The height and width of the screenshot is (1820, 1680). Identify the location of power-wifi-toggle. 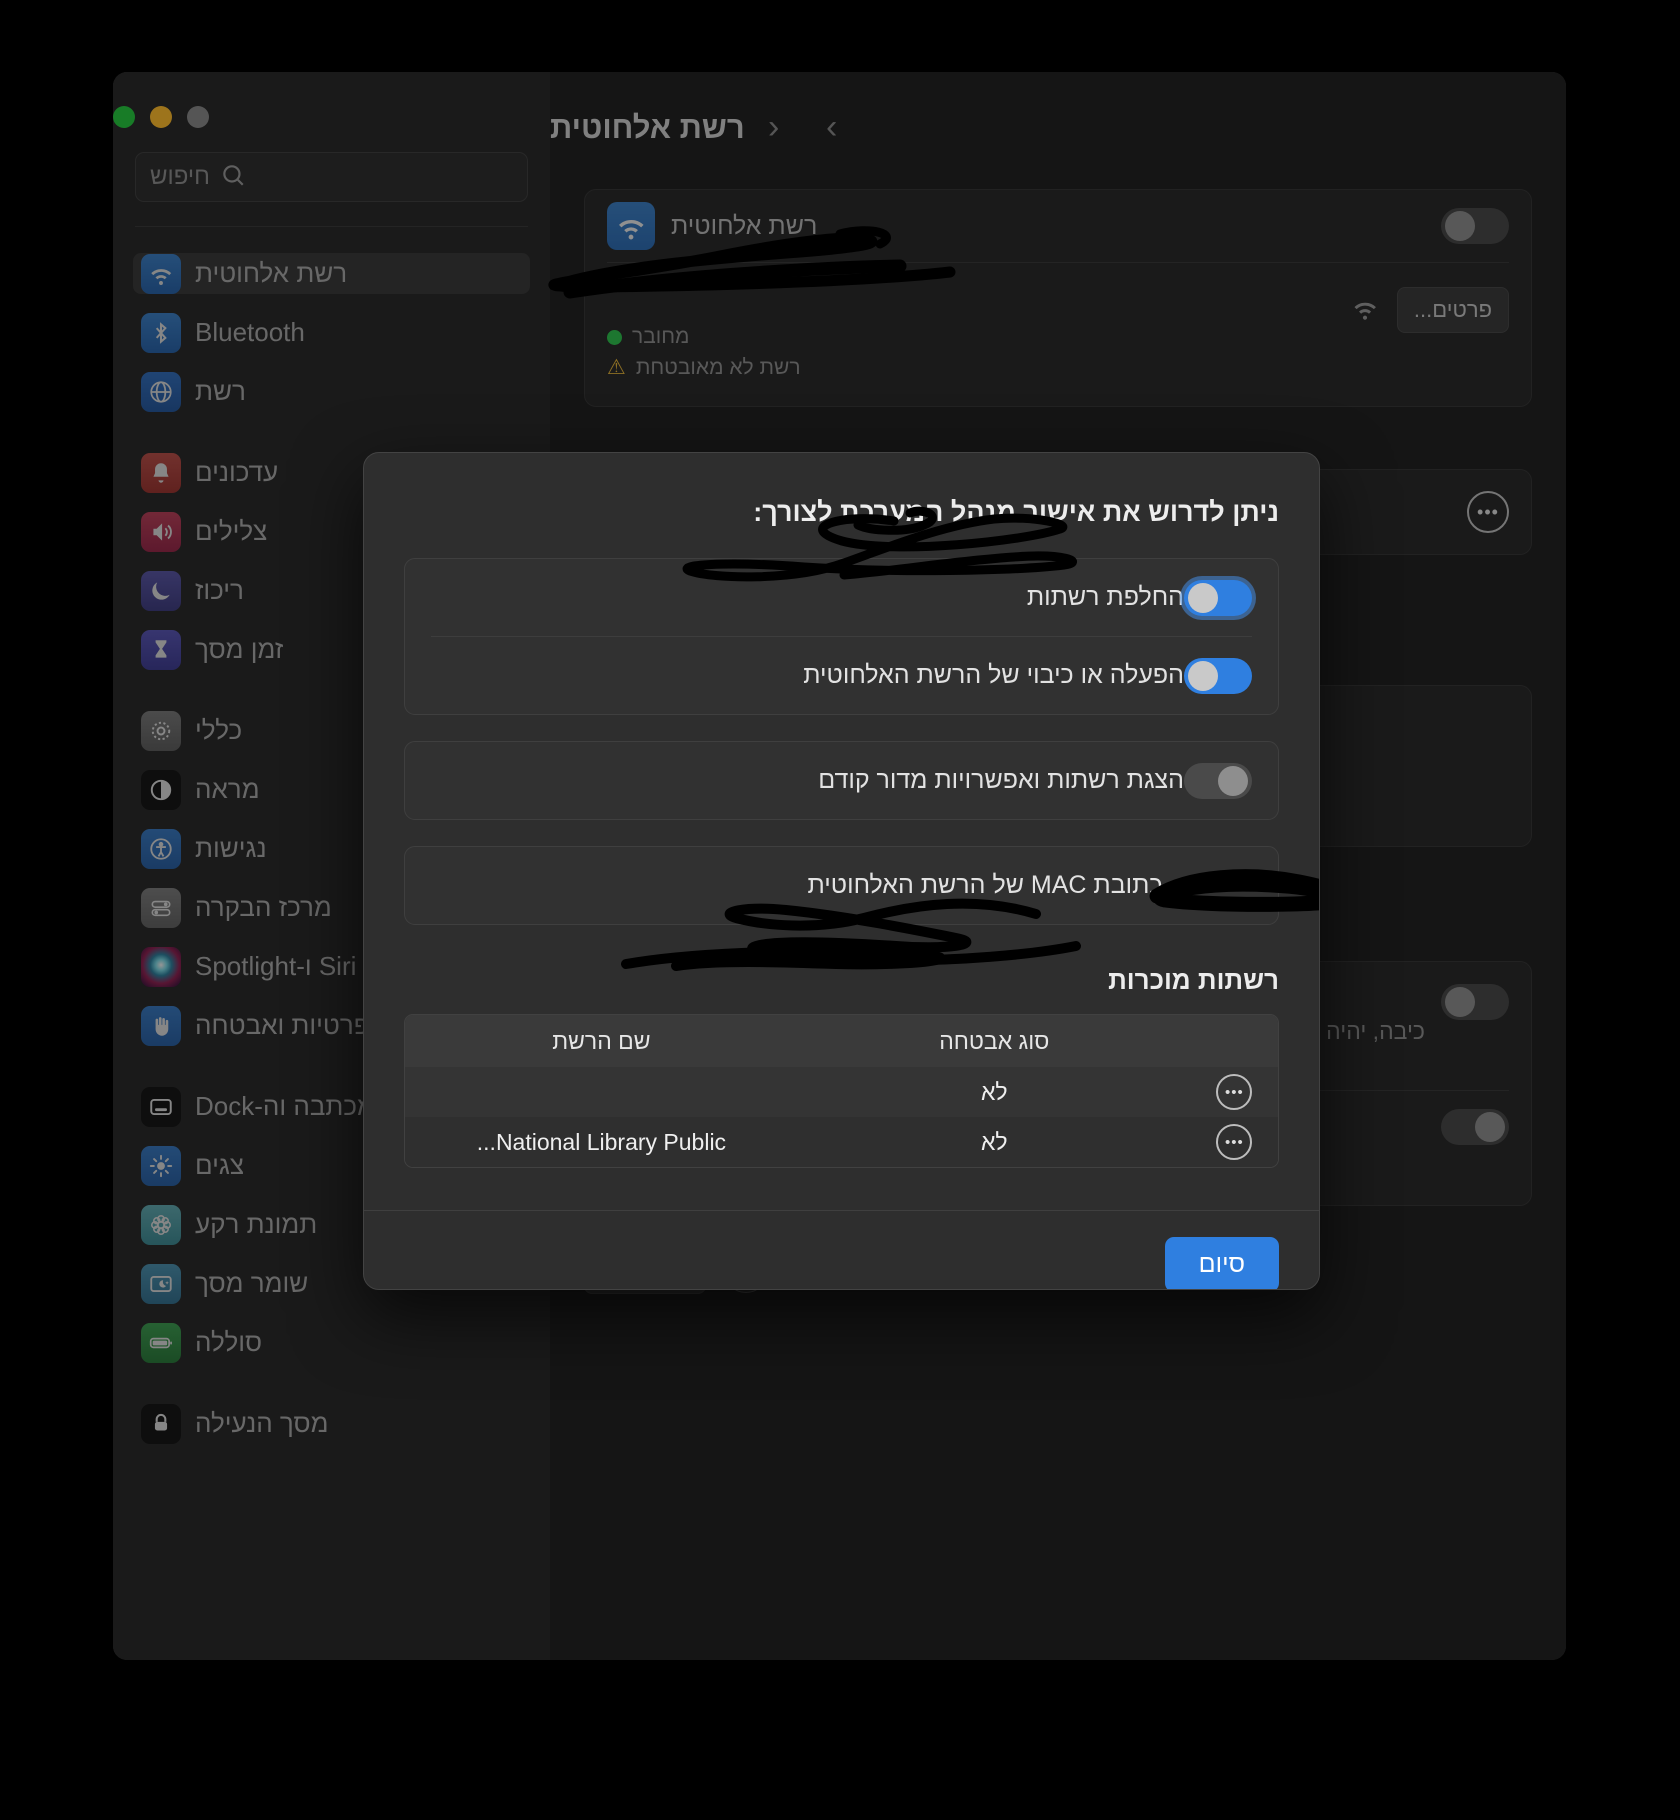
(1218, 675).